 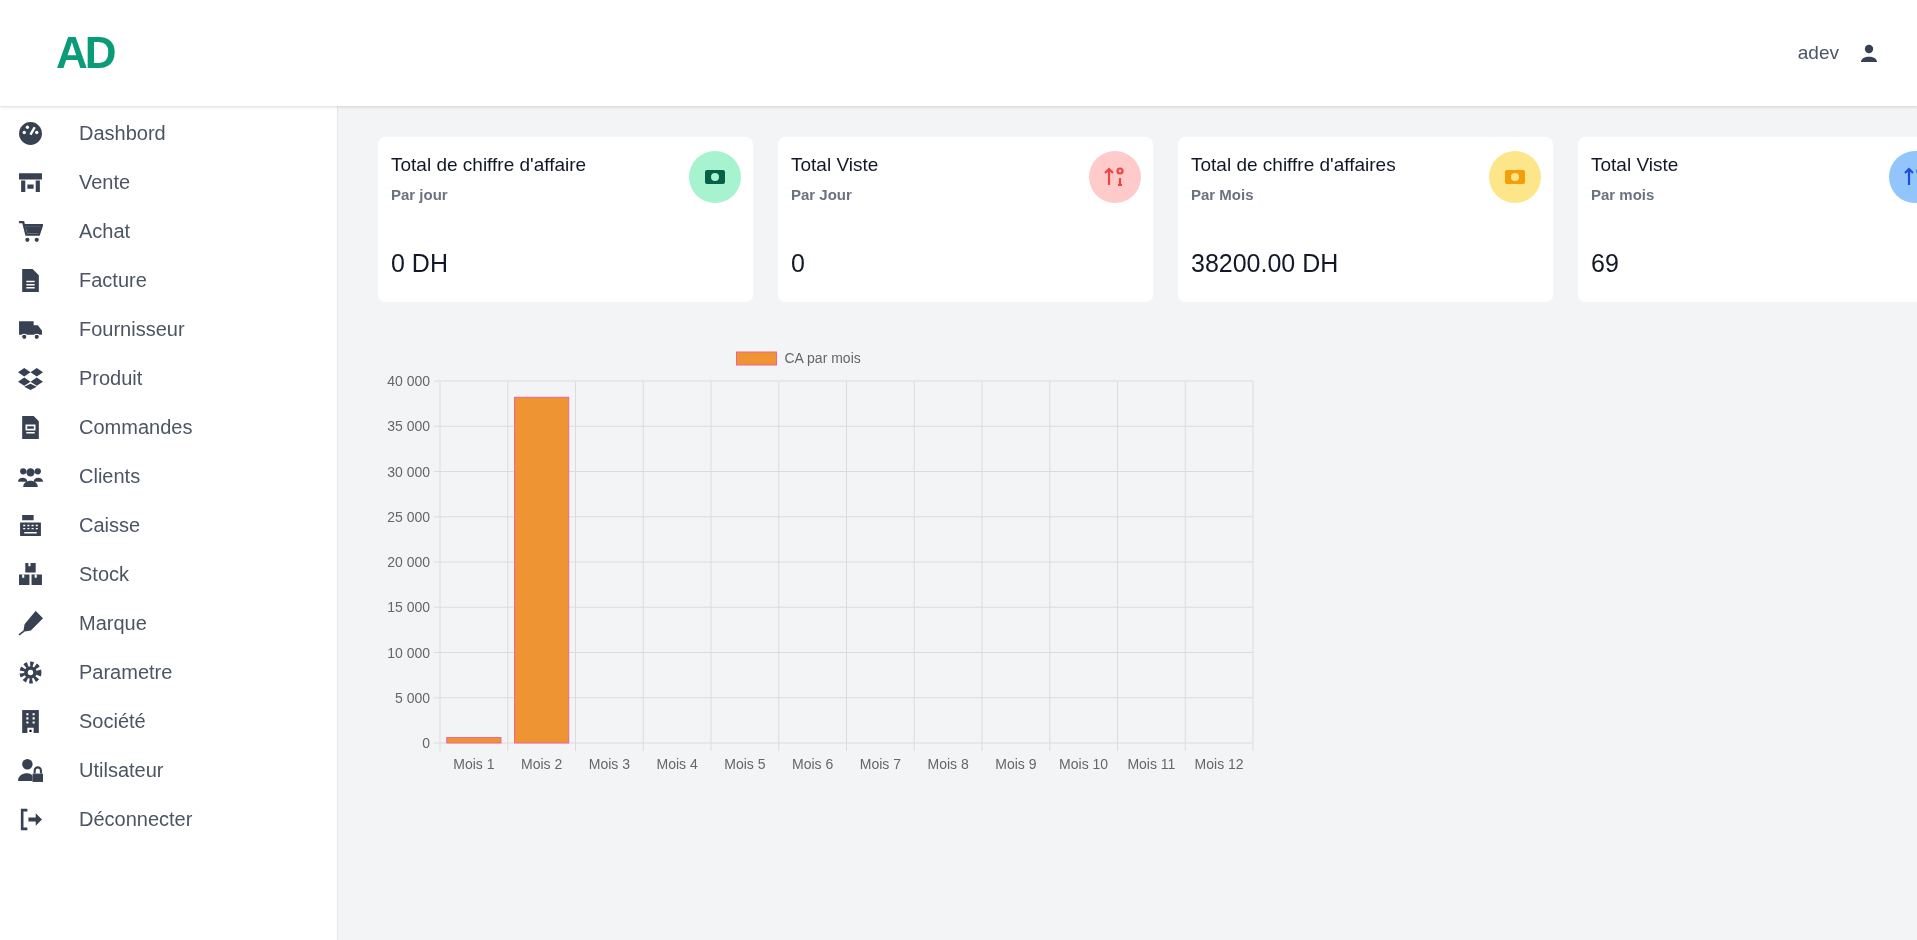 What do you see at coordinates (822, 358) in the screenshot?
I see `legend-label: CA par mois` at bounding box center [822, 358].